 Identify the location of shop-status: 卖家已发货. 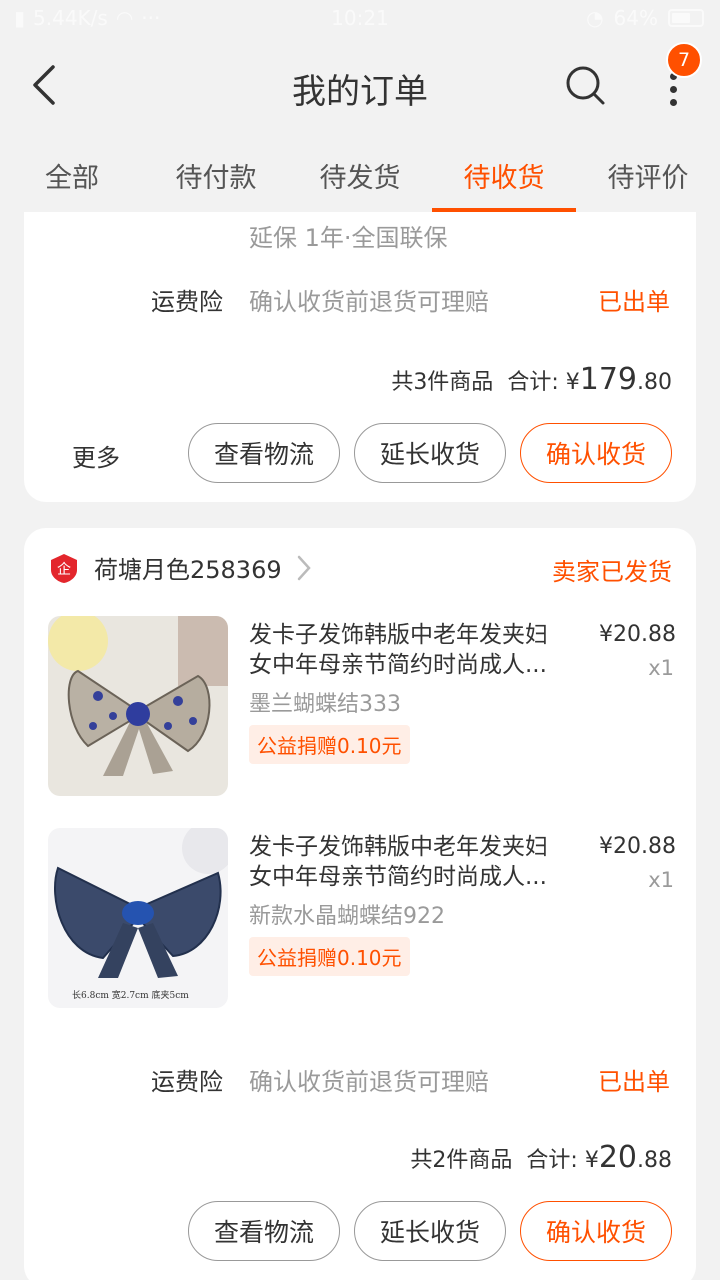
(612, 572).